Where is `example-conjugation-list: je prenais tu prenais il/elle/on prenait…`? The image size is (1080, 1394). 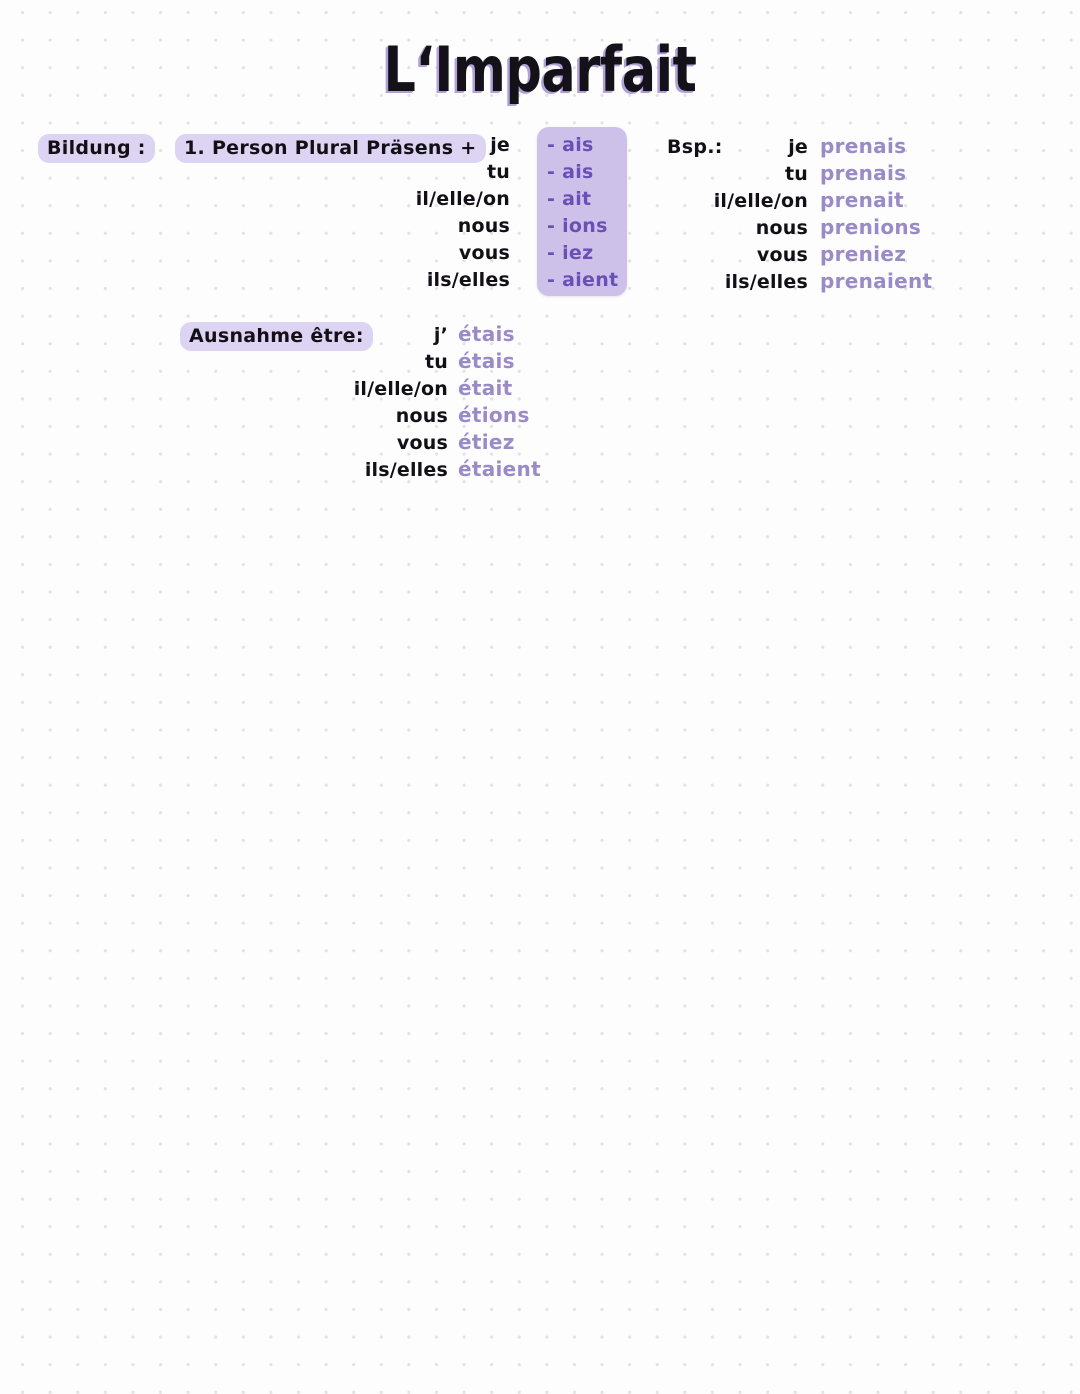
example-conjugation-list: je prenais tu prenais il/elle/on prenait… is located at coordinates (835, 215).